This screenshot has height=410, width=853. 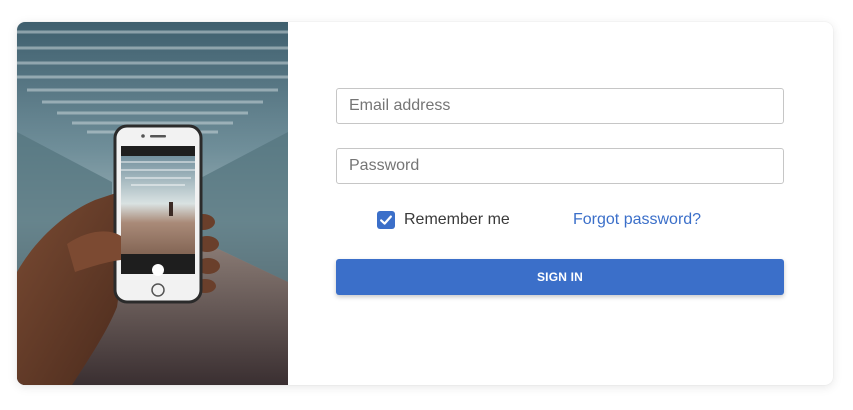 I want to click on password-field, so click(x=560, y=166).